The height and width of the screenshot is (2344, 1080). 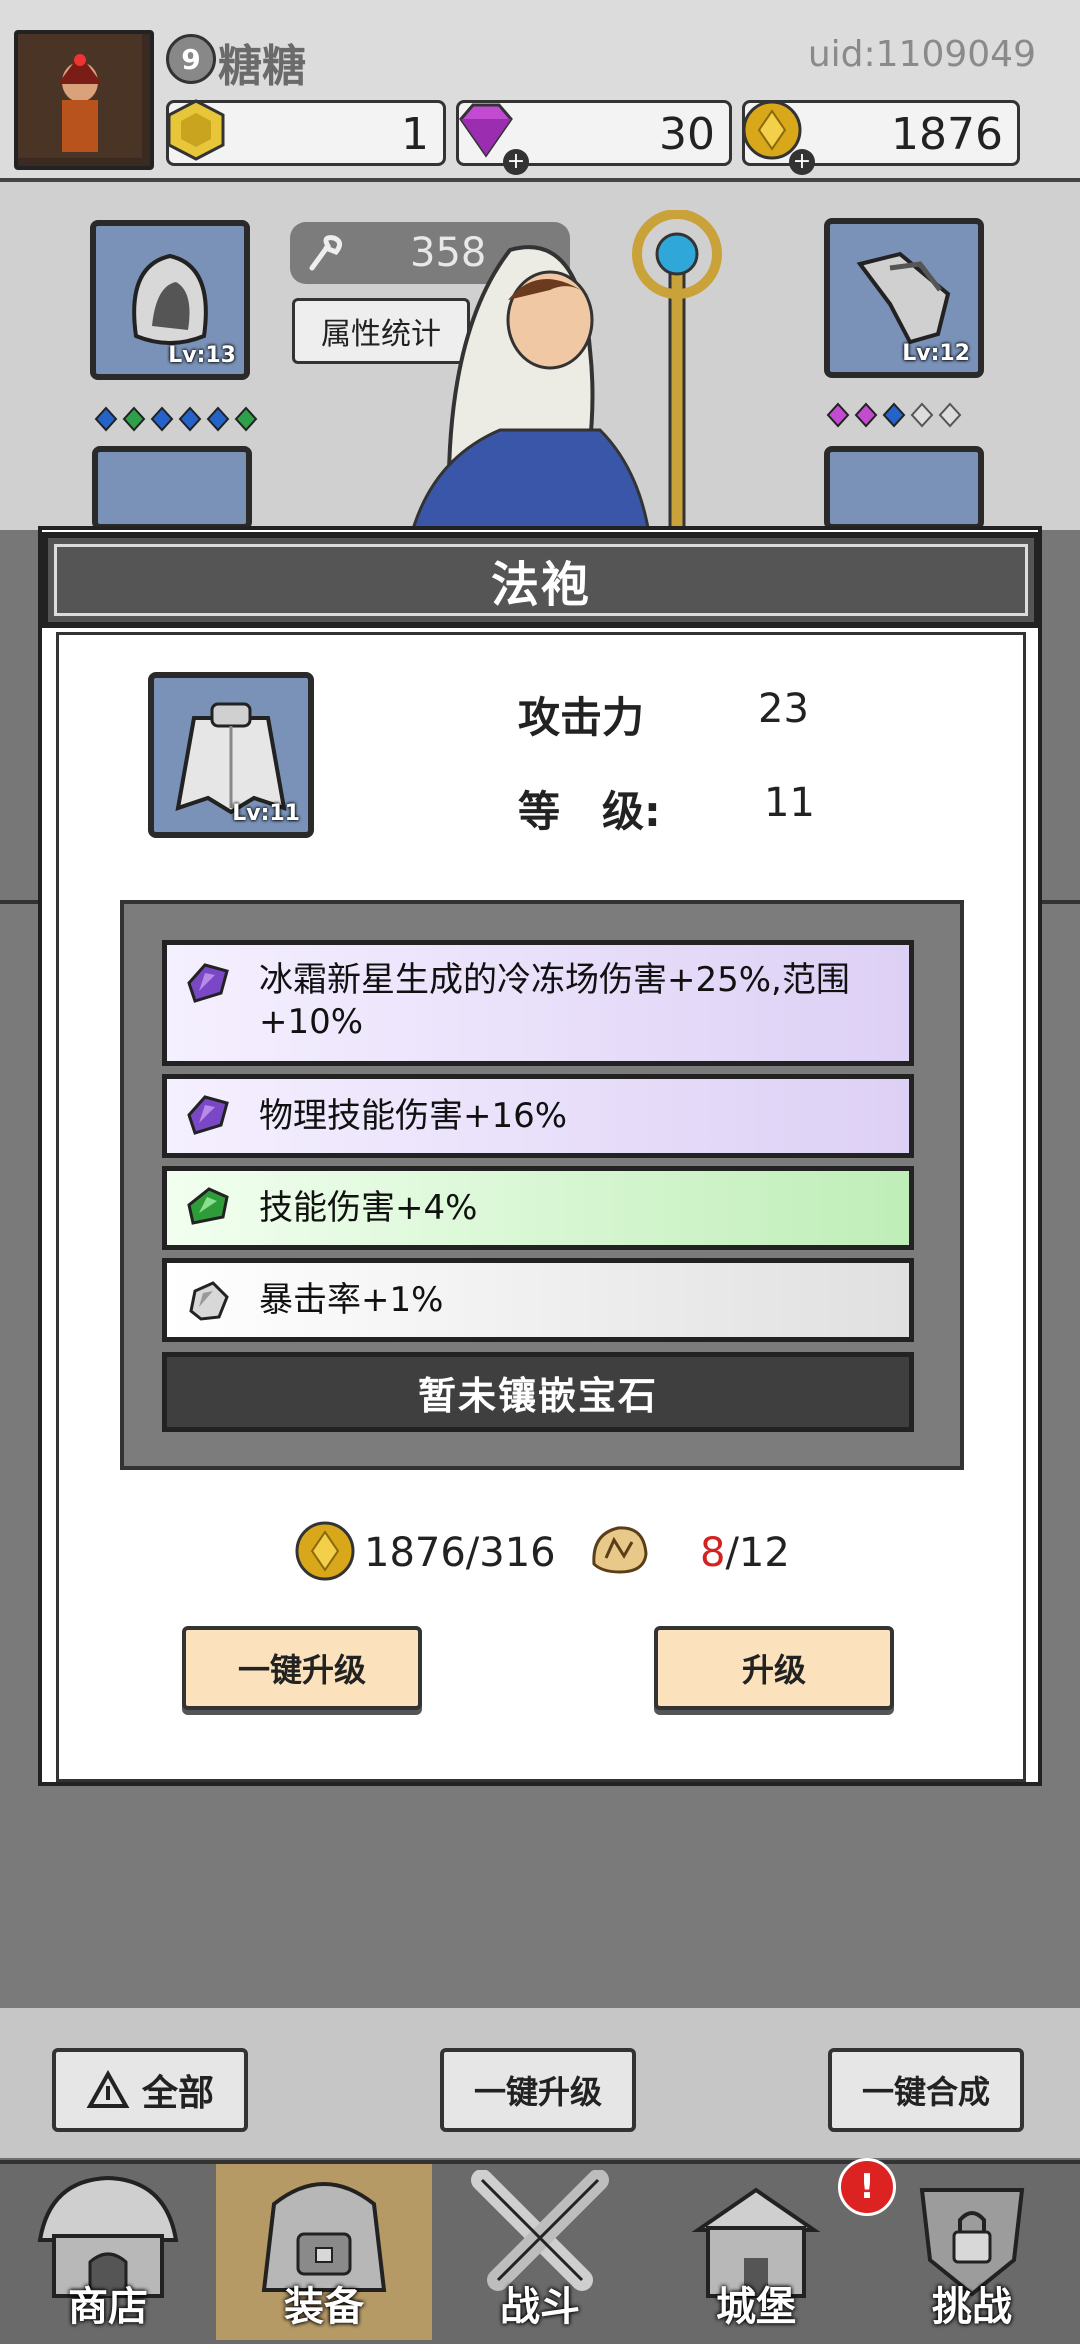 What do you see at coordinates (904, 298) in the screenshot?
I see `equip-slot-bracer: Lv:12` at bounding box center [904, 298].